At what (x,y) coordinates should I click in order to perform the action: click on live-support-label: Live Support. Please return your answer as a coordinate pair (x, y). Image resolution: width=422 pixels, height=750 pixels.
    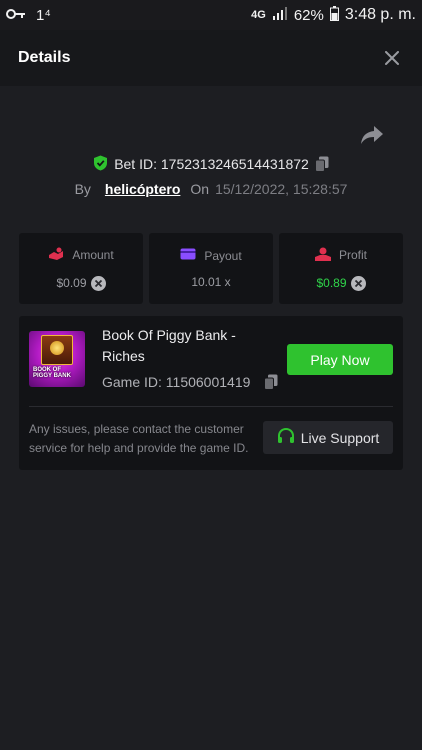
    Looking at the image, I should click on (340, 437).